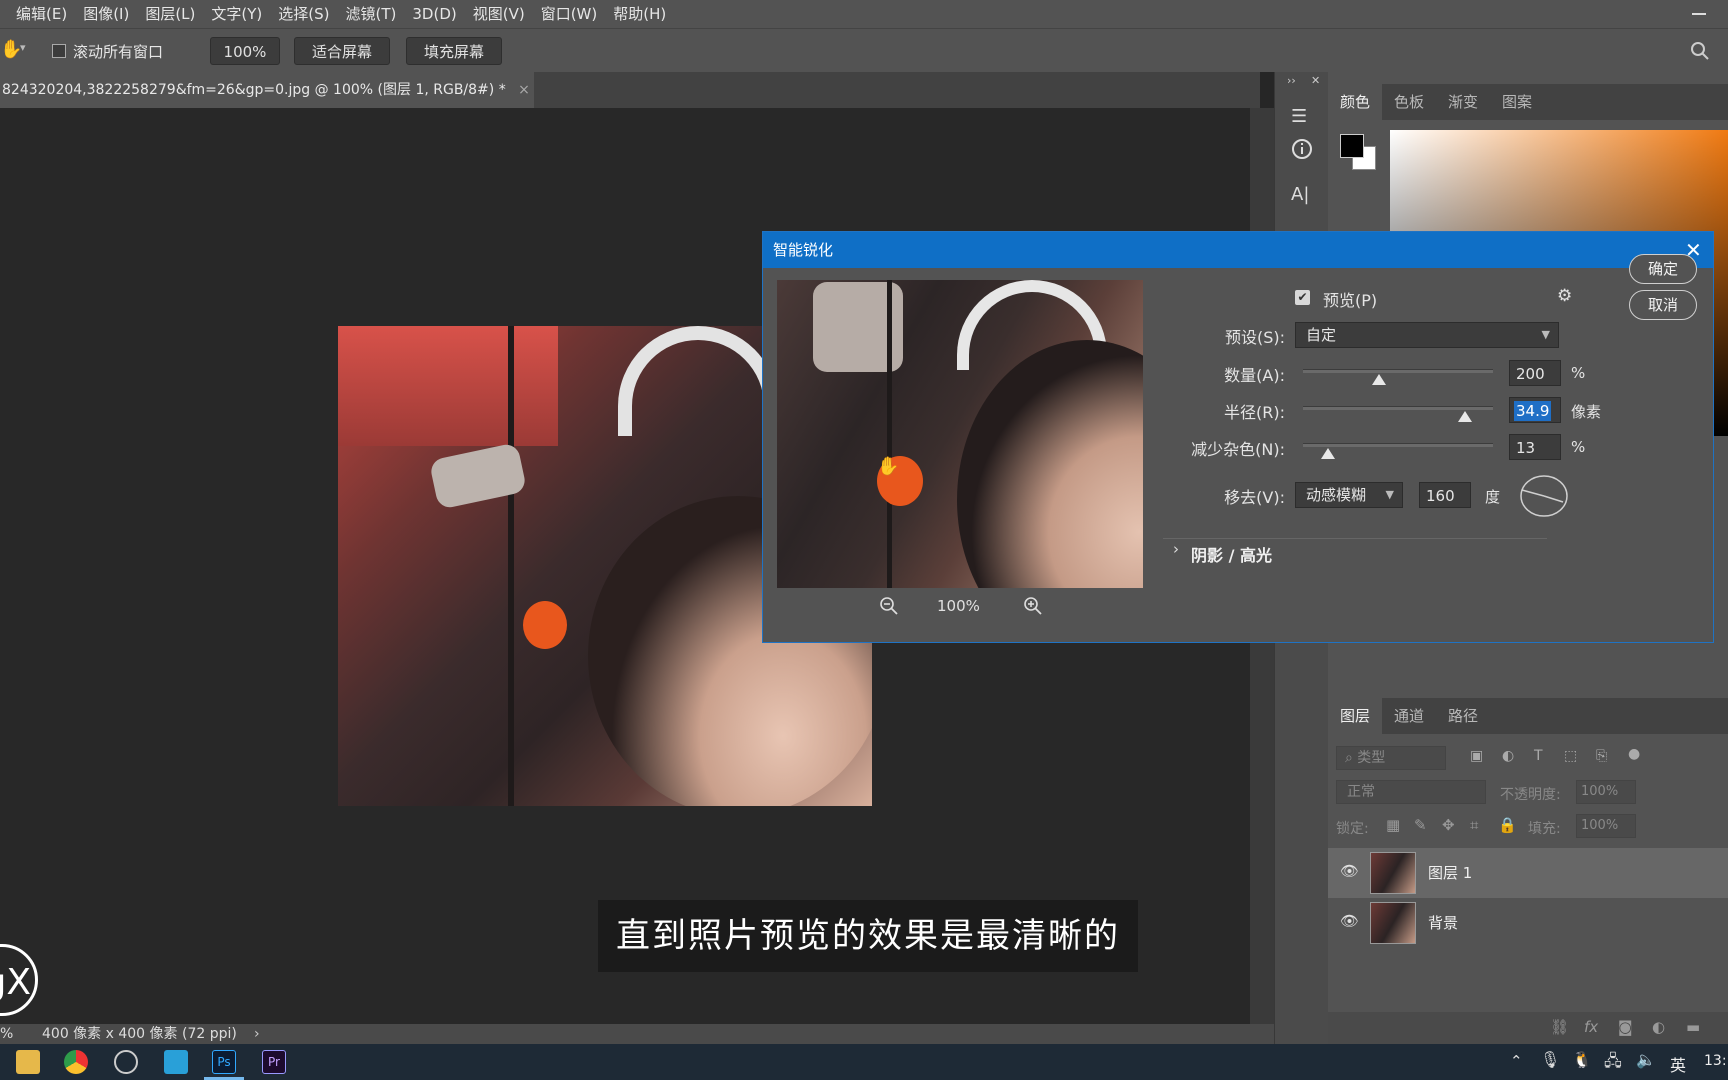  What do you see at coordinates (1699, 14) in the screenshot?
I see `minimize-button` at bounding box center [1699, 14].